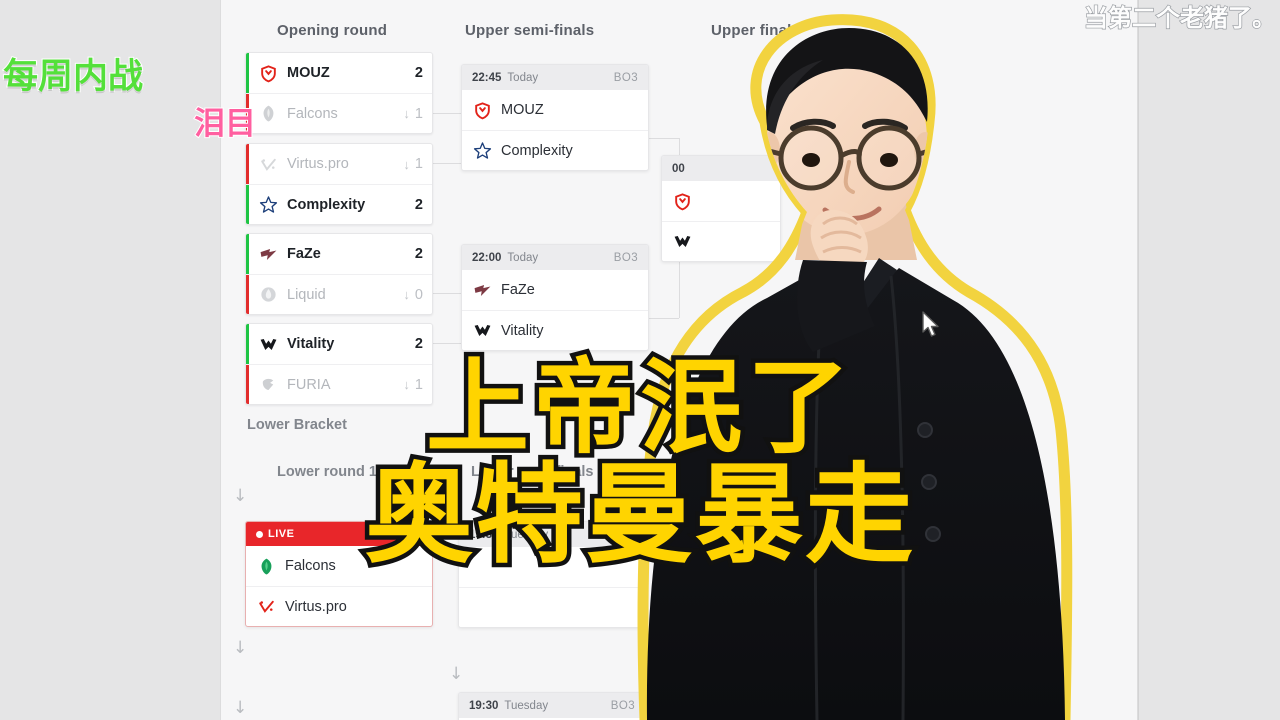 Image resolution: width=1280 pixels, height=720 pixels. I want to click on match-time: 22:45, so click(487, 77).